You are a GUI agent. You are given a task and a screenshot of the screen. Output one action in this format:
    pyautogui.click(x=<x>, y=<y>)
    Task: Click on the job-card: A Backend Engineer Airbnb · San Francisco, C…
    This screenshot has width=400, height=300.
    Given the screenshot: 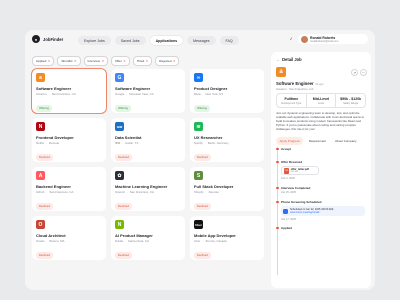 What is the action you would take?
    pyautogui.click(x=69, y=189)
    